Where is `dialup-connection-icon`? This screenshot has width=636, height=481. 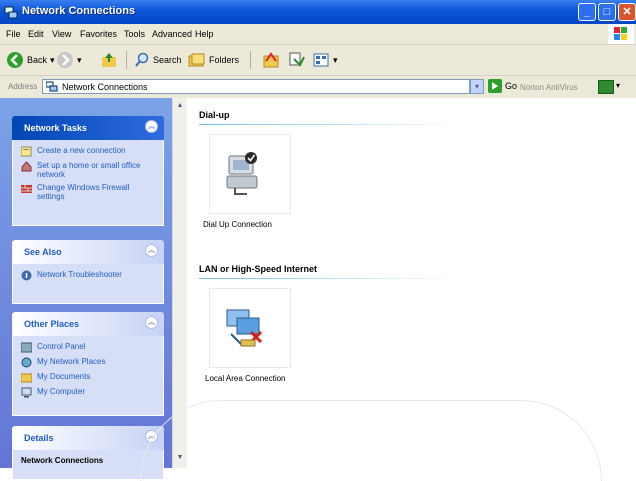
dialup-connection-icon is located at coordinates (242, 173).